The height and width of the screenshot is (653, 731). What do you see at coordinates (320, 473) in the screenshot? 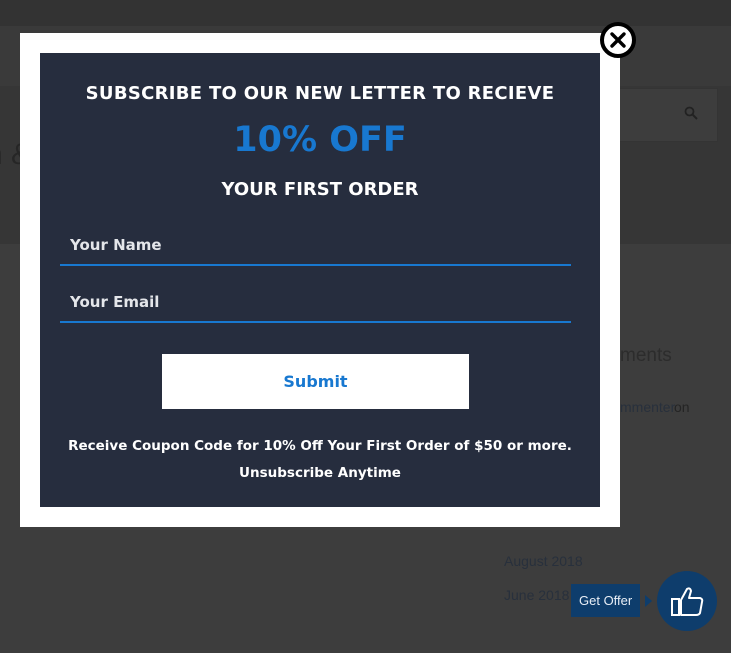
I see `unsubscribe-note: Unsubscribe Anytime` at bounding box center [320, 473].